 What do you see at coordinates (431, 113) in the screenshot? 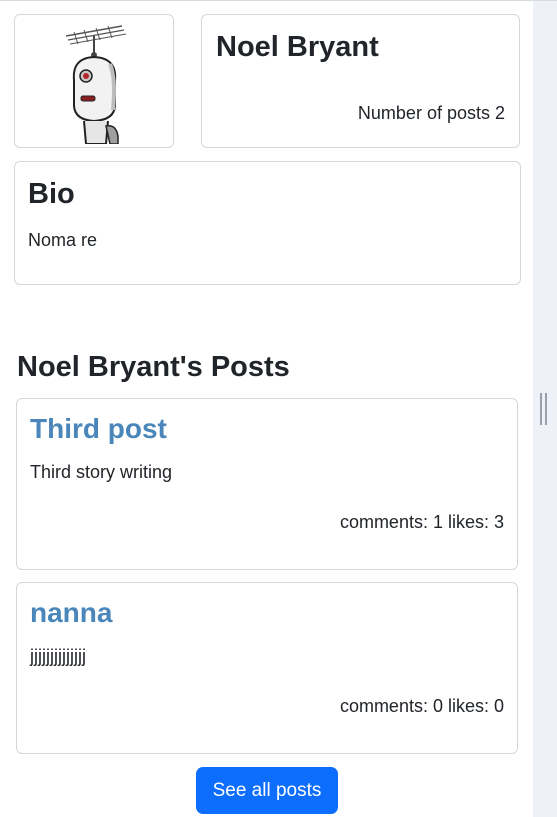
I see `posts-count: Number of posts 2` at bounding box center [431, 113].